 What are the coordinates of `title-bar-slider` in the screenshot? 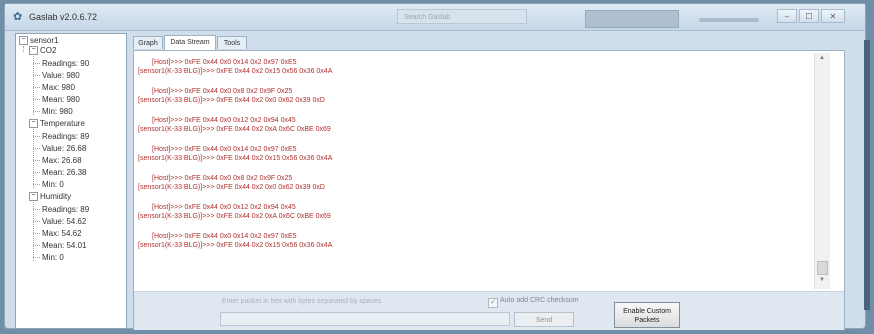 It's located at (729, 20).